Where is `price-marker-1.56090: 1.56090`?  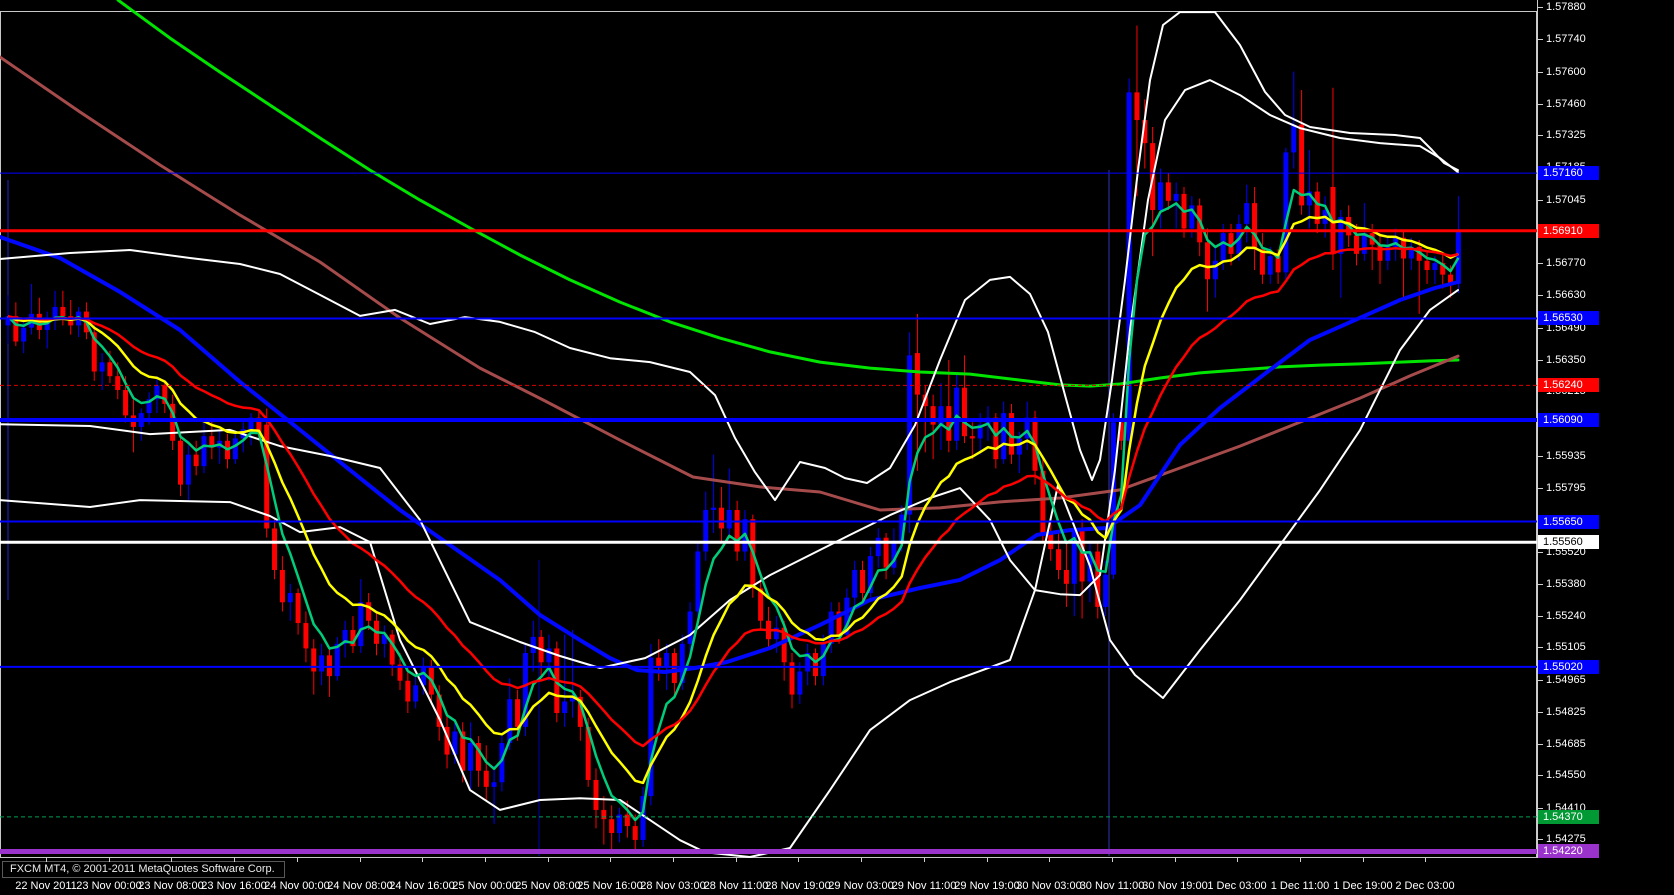
price-marker-1.56090: 1.56090 is located at coordinates (1568, 420).